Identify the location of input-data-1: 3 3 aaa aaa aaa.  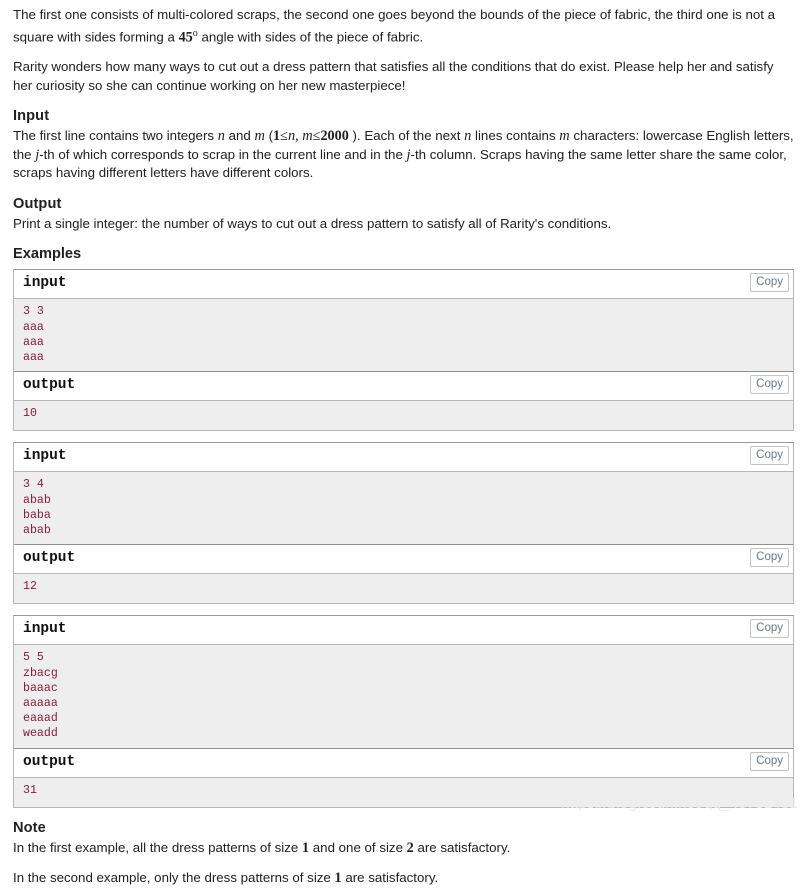
(403, 335).